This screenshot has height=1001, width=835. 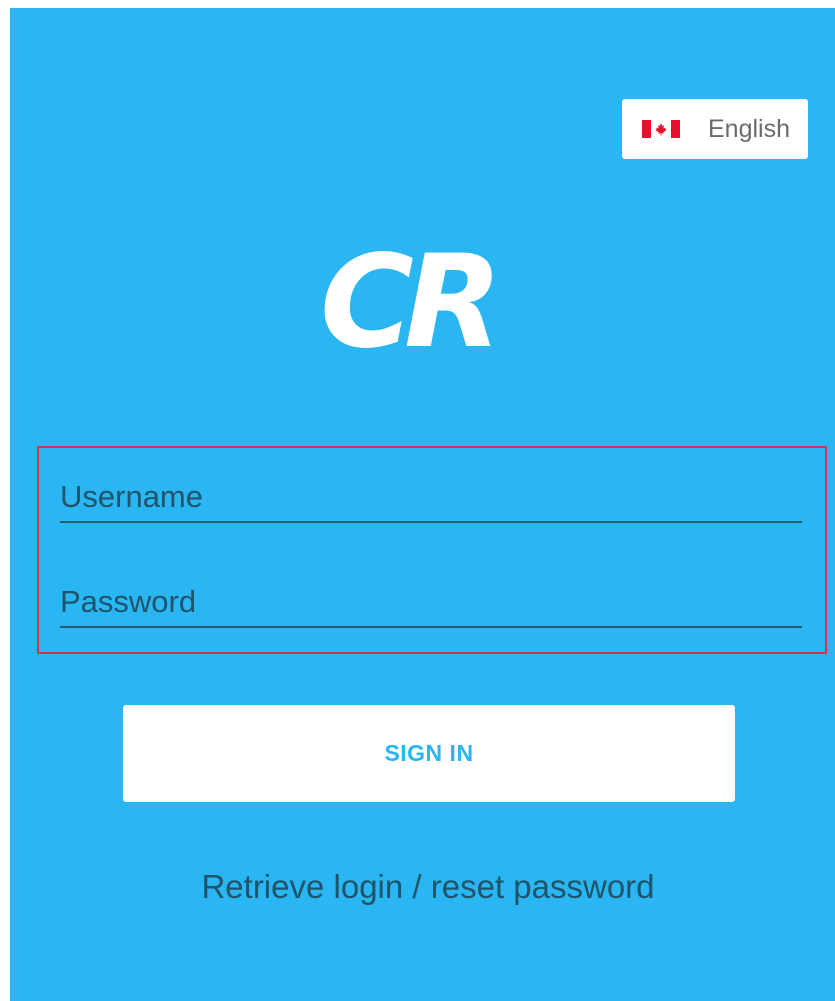 I want to click on sign-in-label: SIGN IN, so click(x=429, y=753).